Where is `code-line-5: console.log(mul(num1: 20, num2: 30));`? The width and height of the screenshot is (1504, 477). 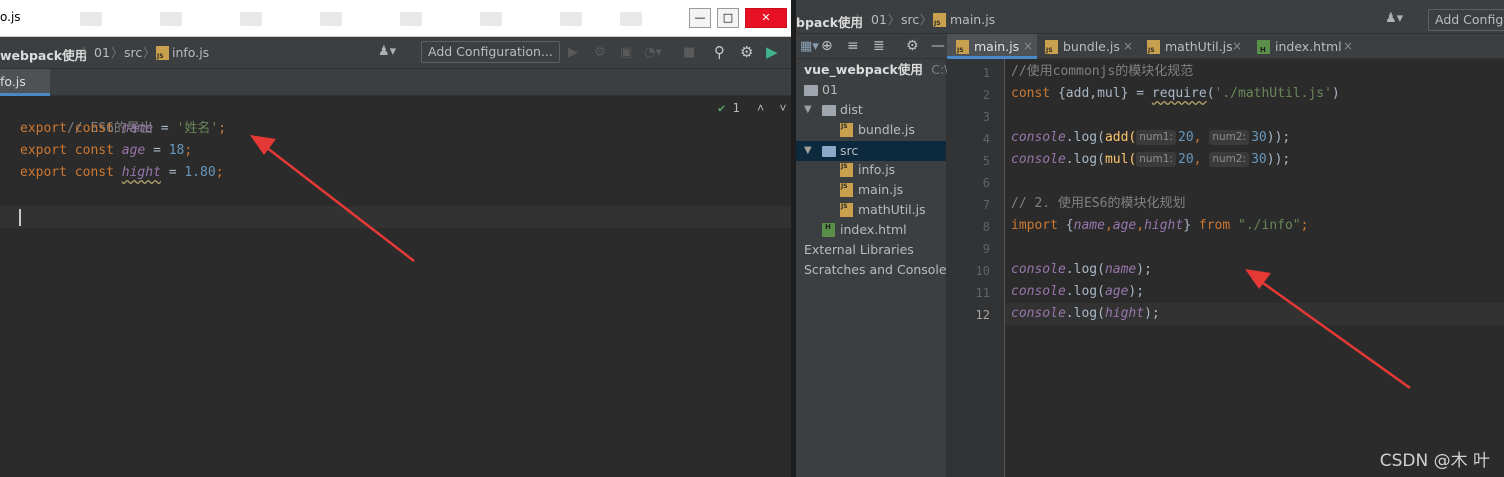 code-line-5: console.log(mul(num1: 20, num2: 30)); is located at coordinates (1150, 160).